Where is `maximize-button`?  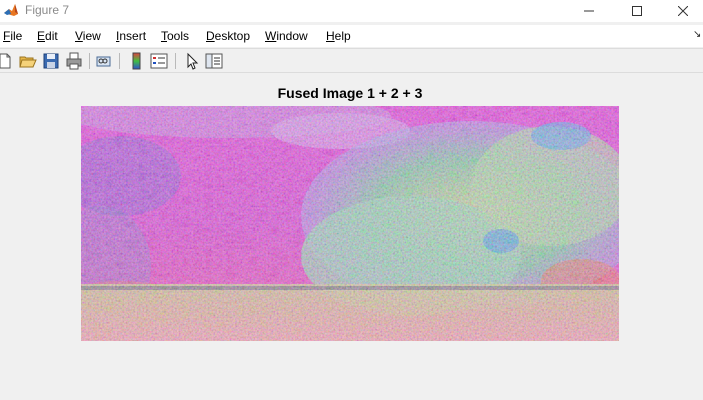 maximize-button is located at coordinates (637, 11).